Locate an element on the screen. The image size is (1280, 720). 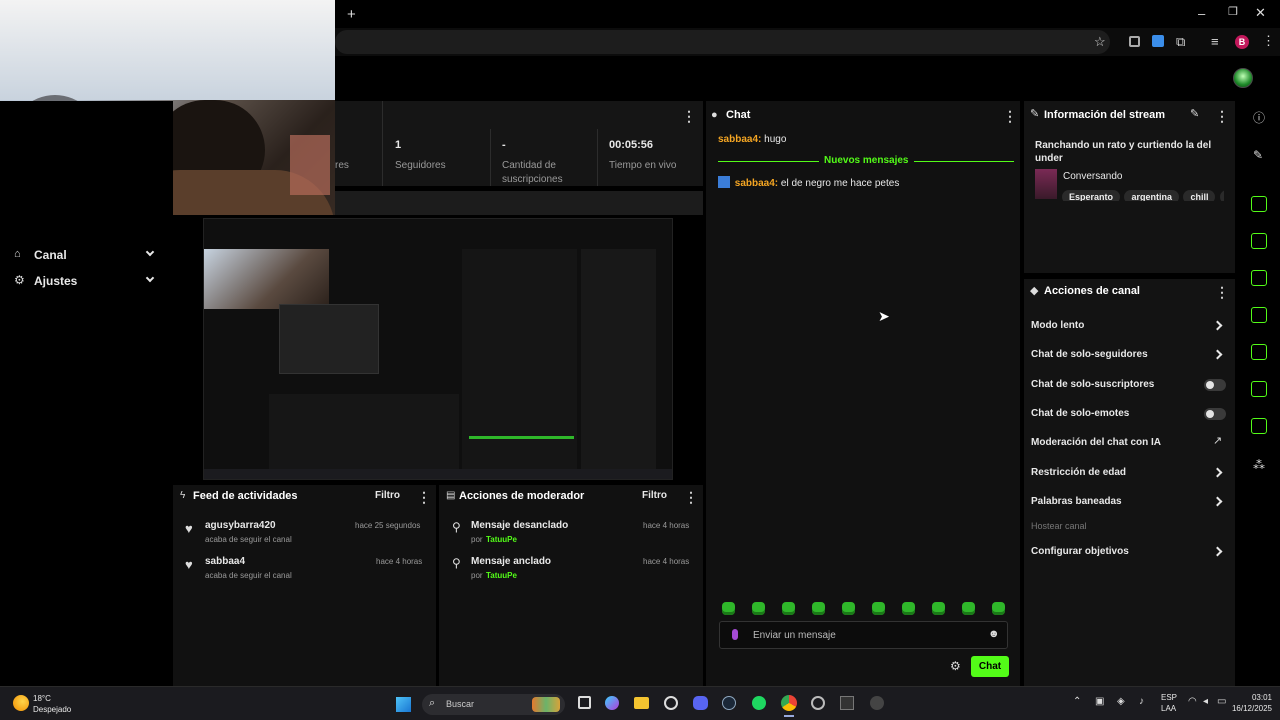
lightning-icon is located at coordinates (1259, 241).